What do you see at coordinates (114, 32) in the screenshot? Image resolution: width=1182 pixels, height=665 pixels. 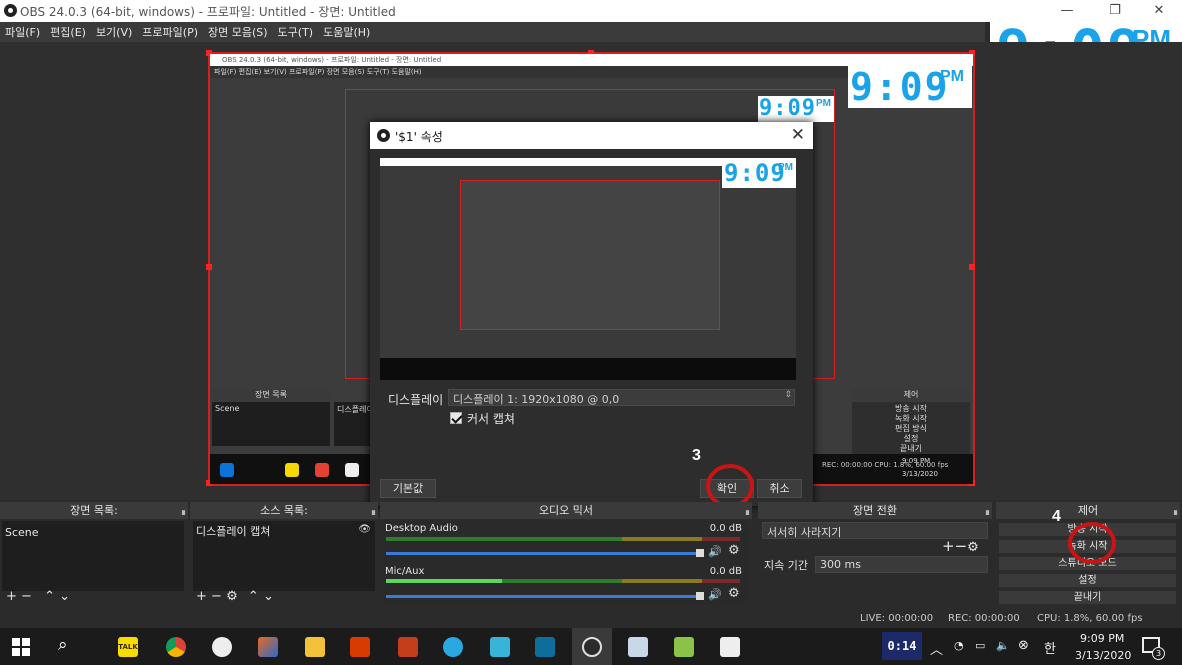 I see `menu-view: 보기(V)` at bounding box center [114, 32].